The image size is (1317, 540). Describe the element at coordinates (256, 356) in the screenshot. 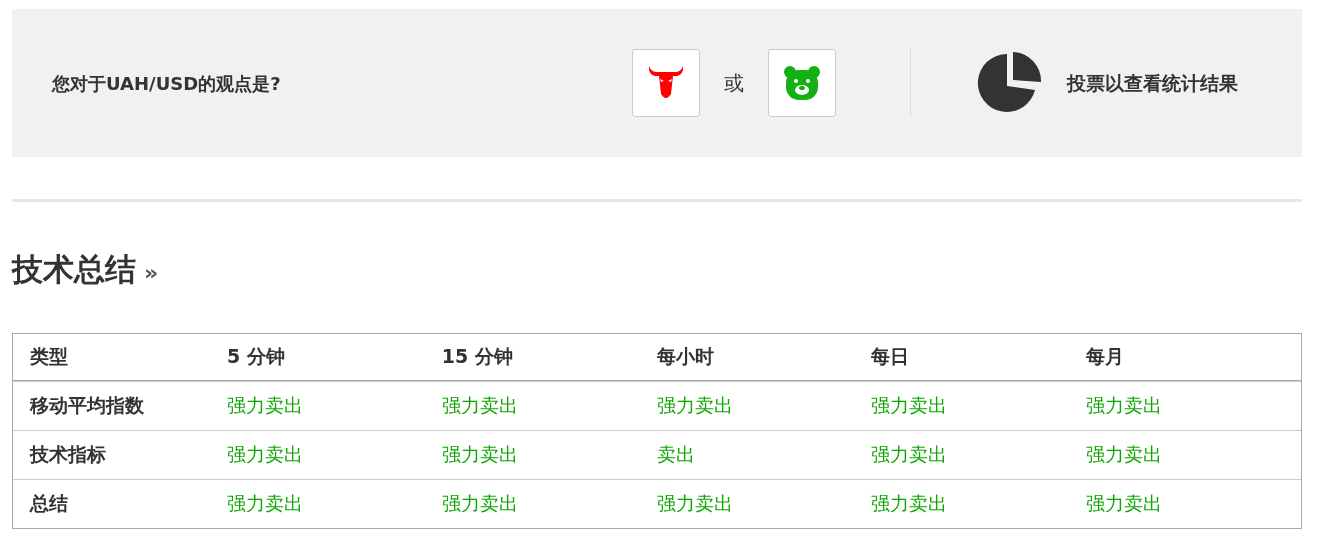

I see `column-header: 5 分钟` at that location.